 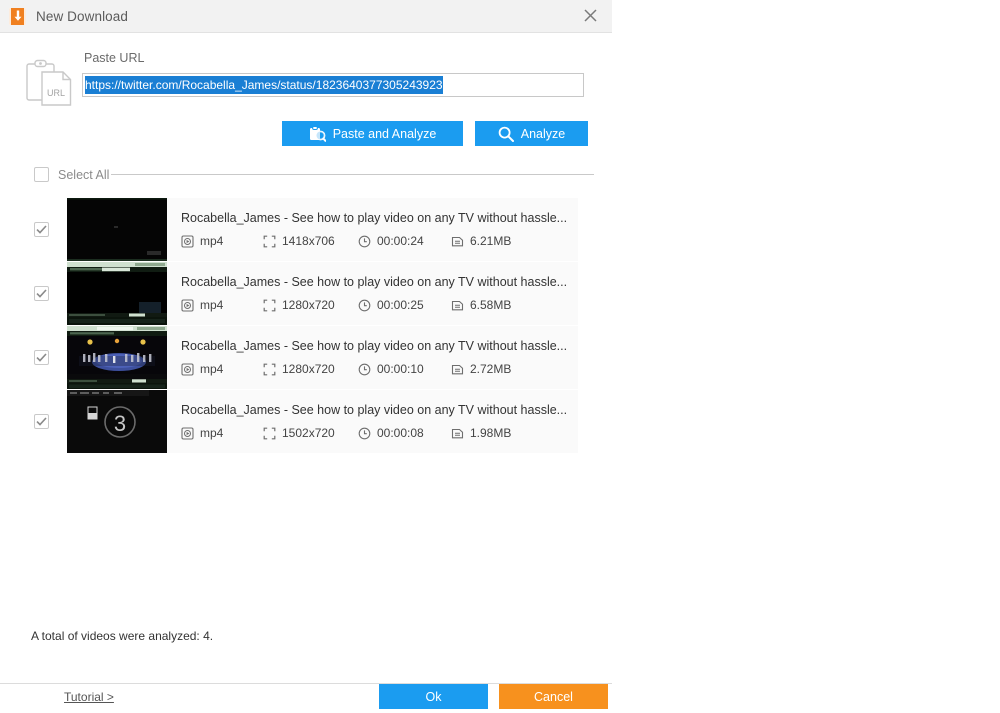 I want to click on meta-size: 6.21MB, so click(x=491, y=241).